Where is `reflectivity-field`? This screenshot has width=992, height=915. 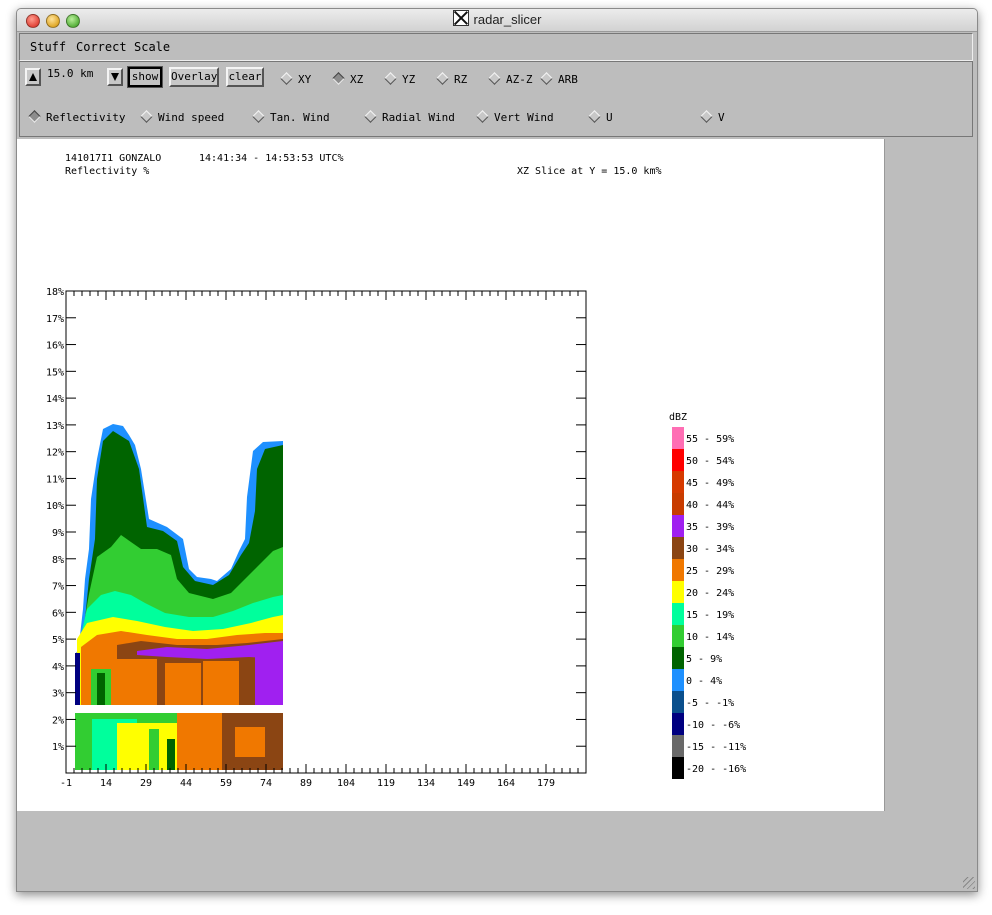
reflectivity-field is located at coordinates (179, 597).